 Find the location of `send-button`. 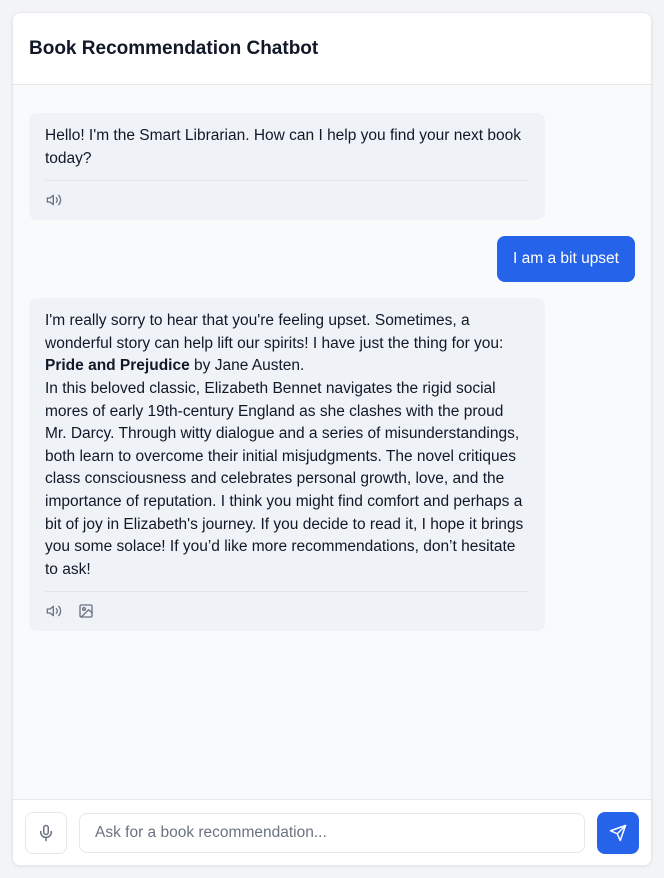

send-button is located at coordinates (618, 832).